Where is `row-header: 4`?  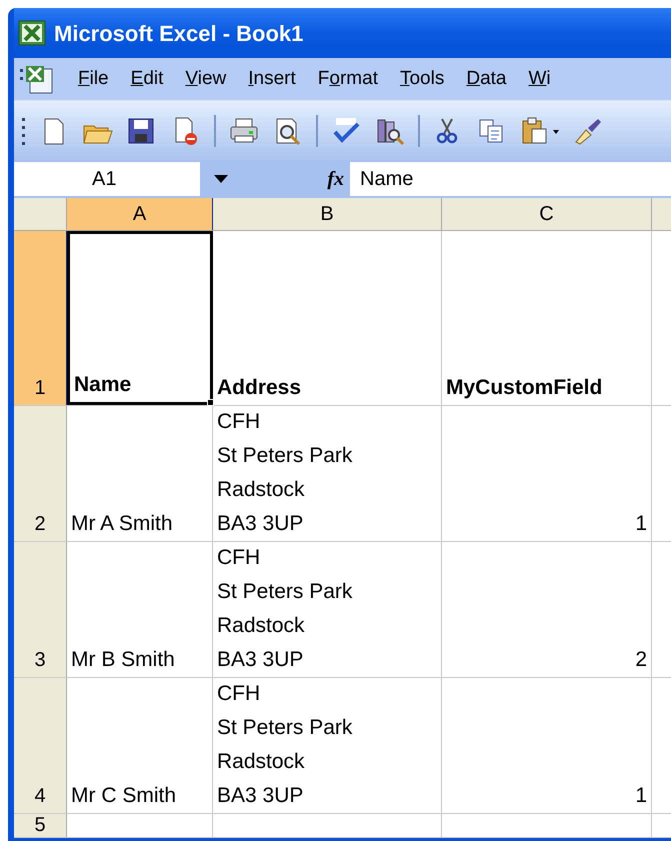
row-header: 4 is located at coordinates (40, 745).